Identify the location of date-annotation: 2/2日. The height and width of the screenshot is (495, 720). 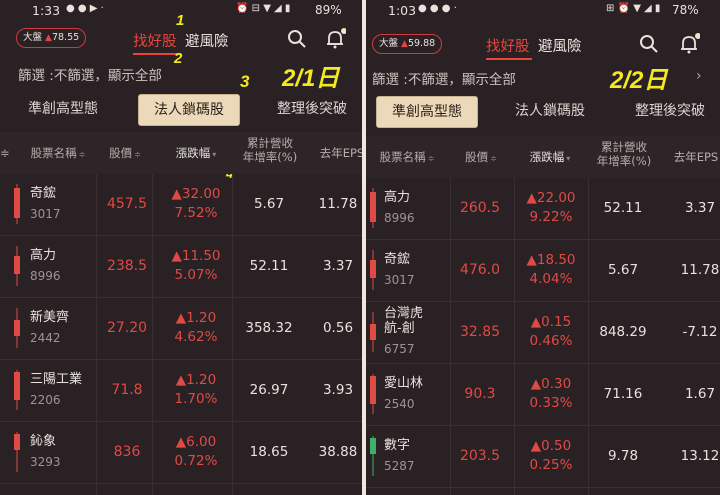
(639, 80).